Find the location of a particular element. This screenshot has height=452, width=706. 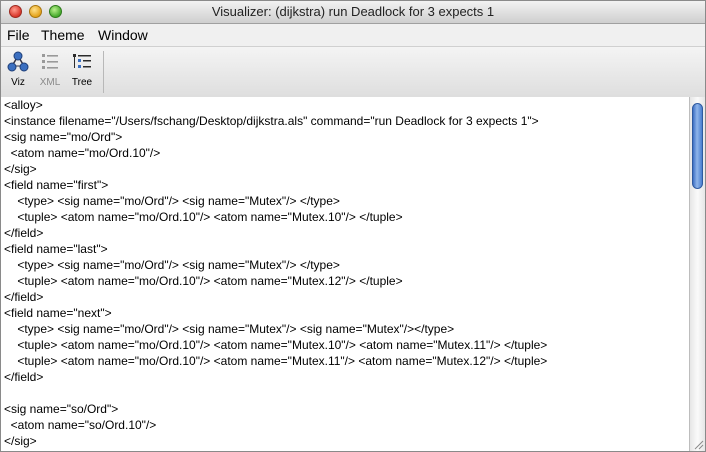

tree-button-label: Tree is located at coordinates (82, 82).